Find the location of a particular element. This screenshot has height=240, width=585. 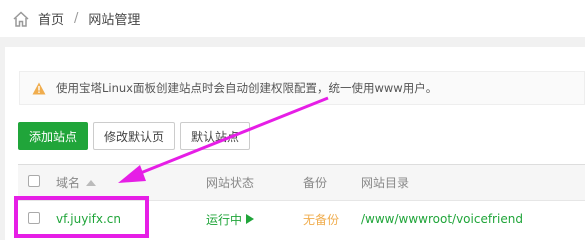

column-header-backup: 备份 is located at coordinates (315, 183).